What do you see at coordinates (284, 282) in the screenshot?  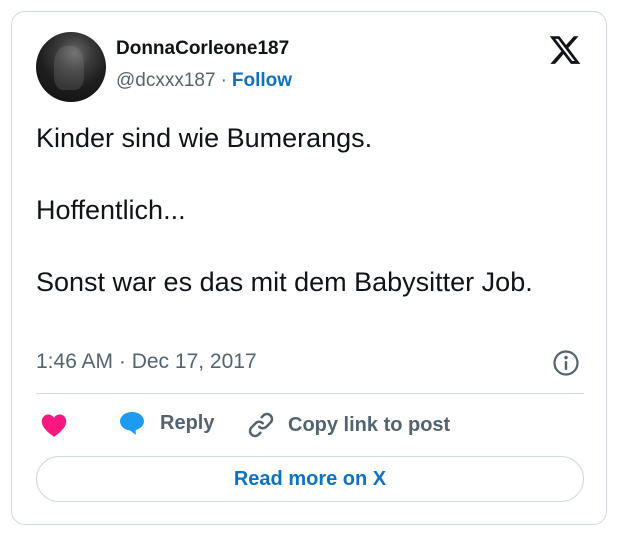 I see `tweet-line-3: Sonst war es das mit dem Babysitter Job.` at bounding box center [284, 282].